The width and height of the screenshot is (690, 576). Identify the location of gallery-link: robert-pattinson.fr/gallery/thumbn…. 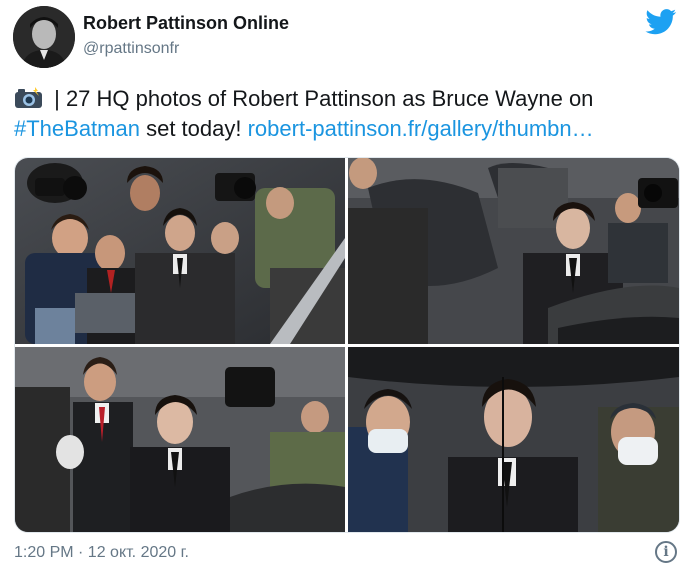
(421, 128).